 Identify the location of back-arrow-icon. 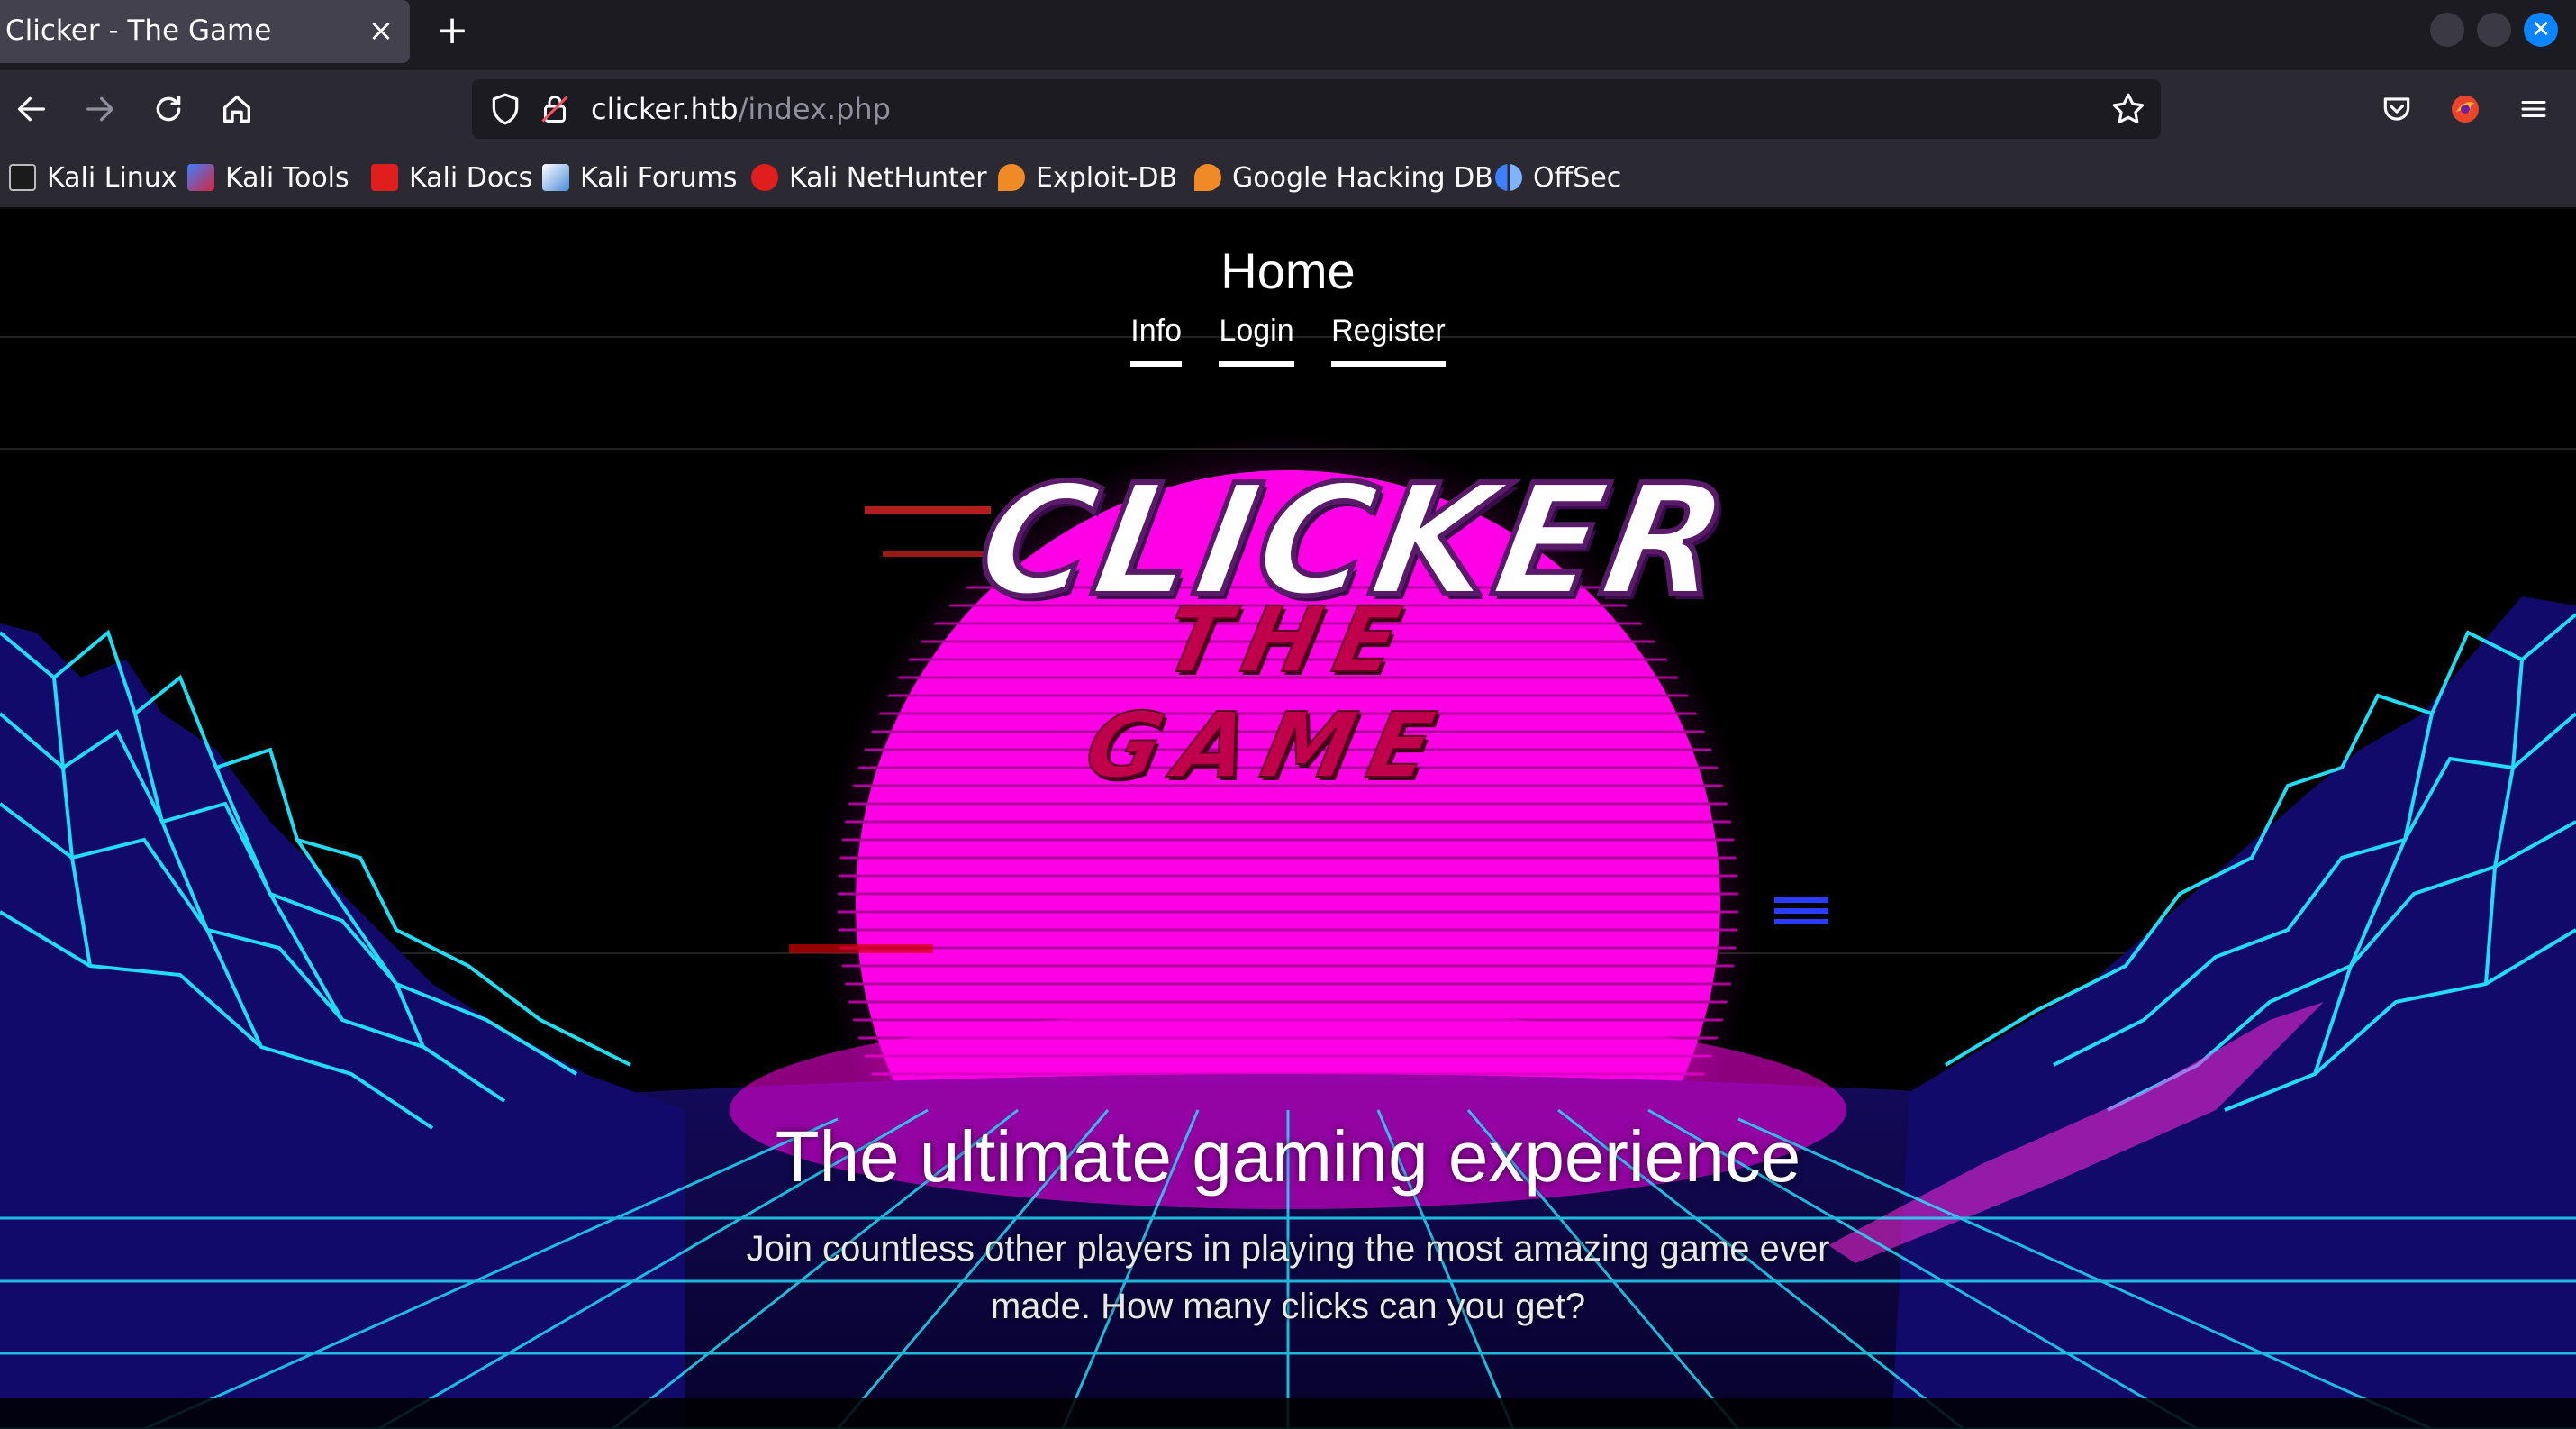
(31, 109).